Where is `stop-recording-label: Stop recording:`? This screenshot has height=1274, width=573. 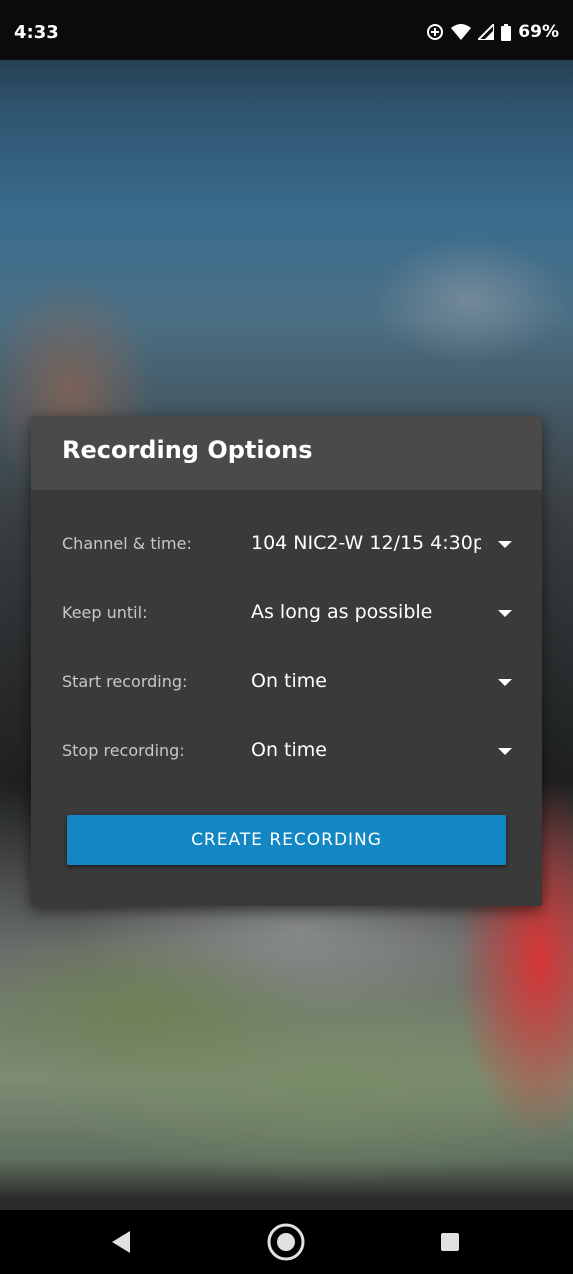 stop-recording-label: Stop recording: is located at coordinates (123, 750).